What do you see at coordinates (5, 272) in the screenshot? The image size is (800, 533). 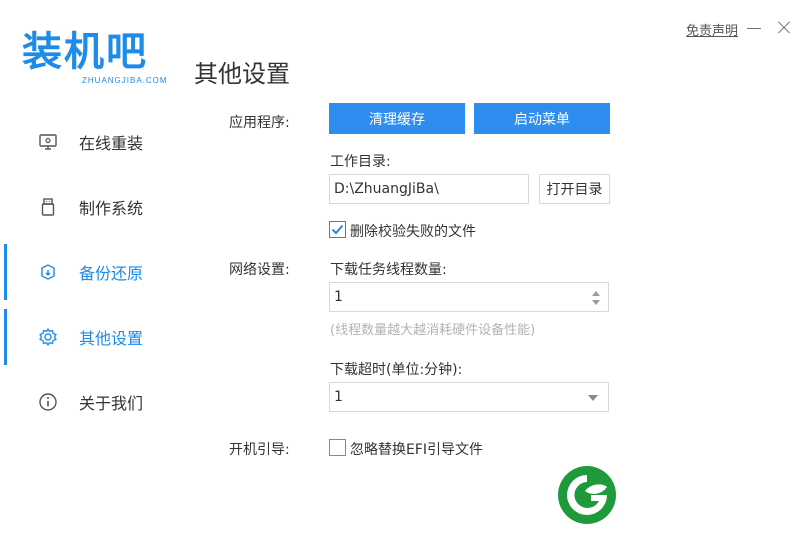 I see `sidebar-highlight-bar` at bounding box center [5, 272].